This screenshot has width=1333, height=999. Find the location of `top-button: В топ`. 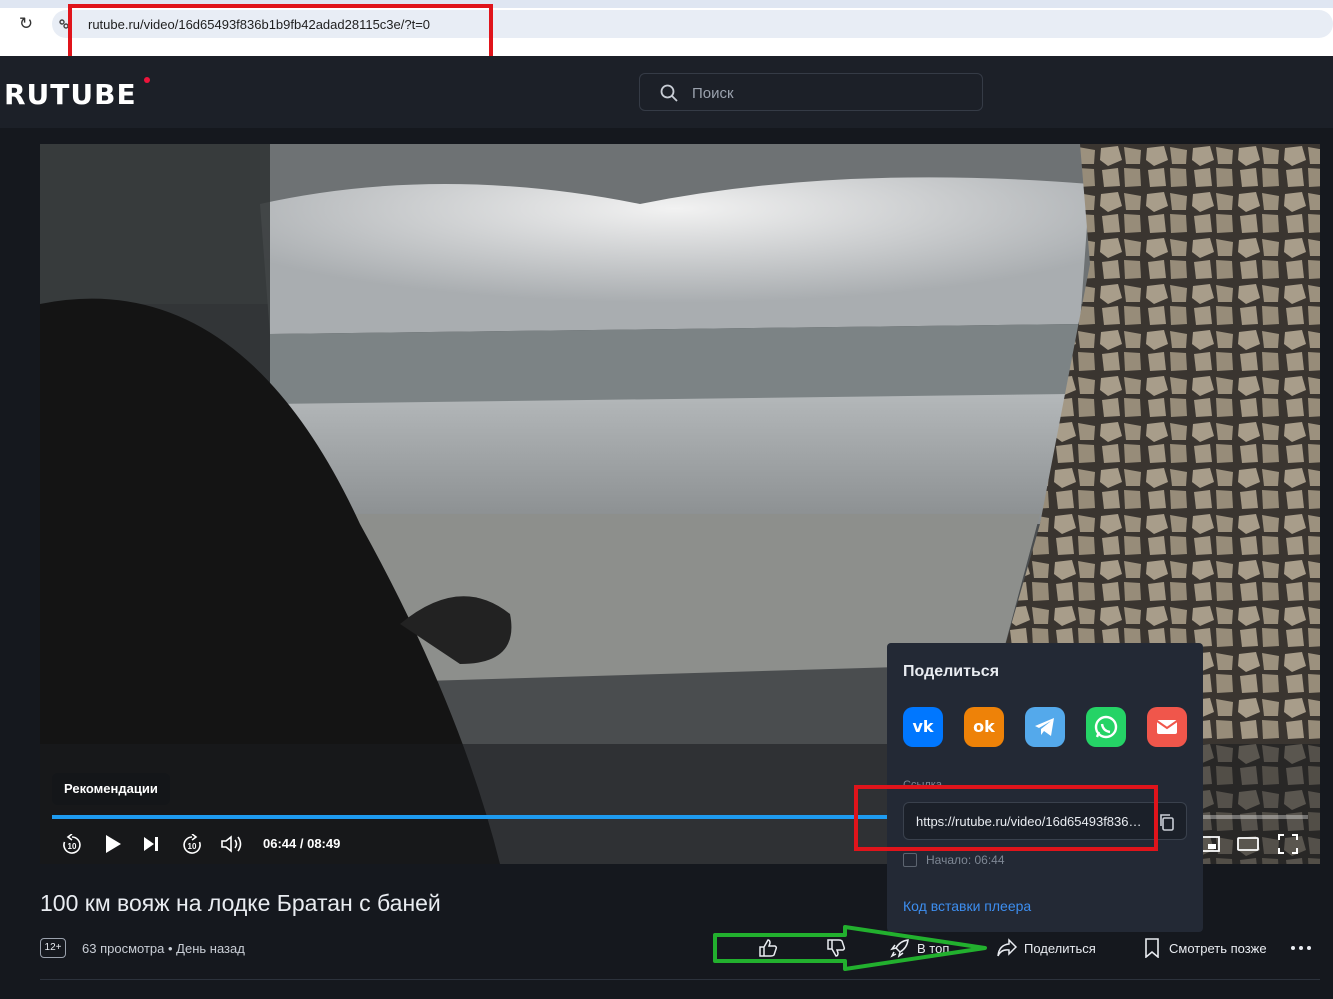

top-button: В топ is located at coordinates (921, 948).